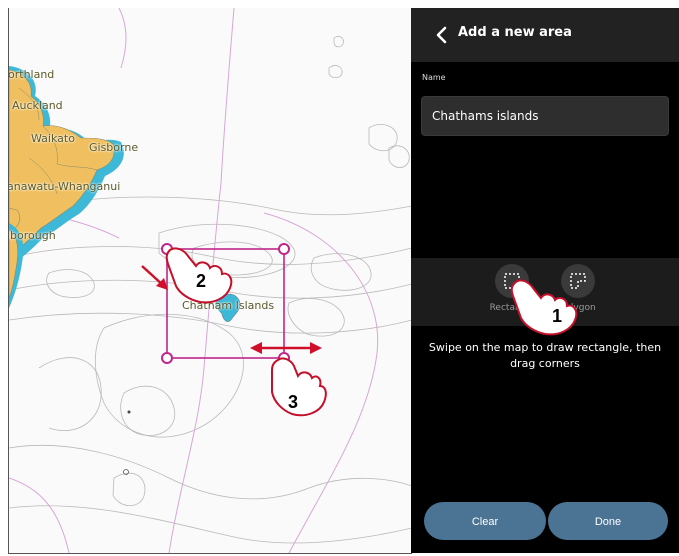  What do you see at coordinates (284, 249) in the screenshot?
I see `corner-handle-top-right` at bounding box center [284, 249].